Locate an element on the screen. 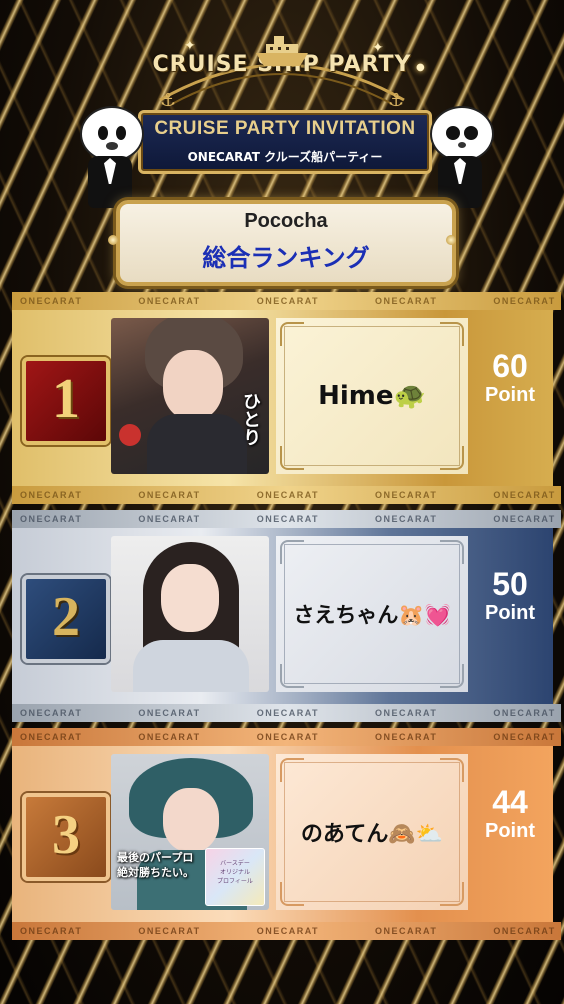 This screenshot has height=1004, width=564. pococha-logo: Pococha is located at coordinates (286, 221).